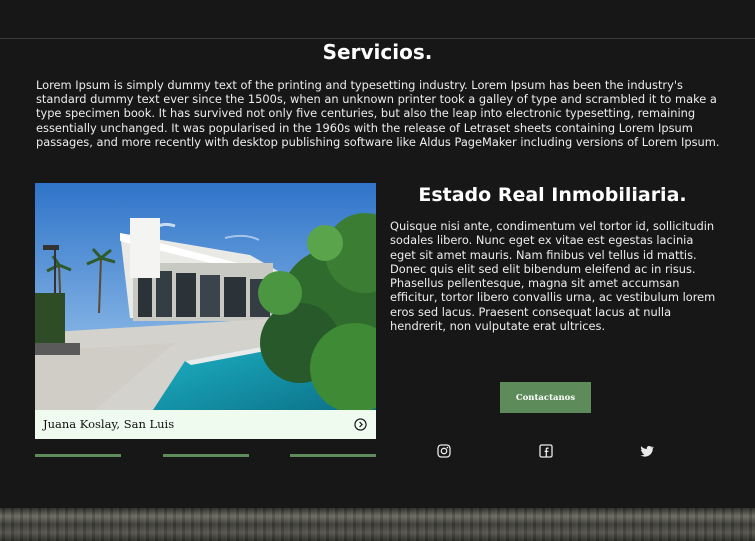  I want to click on top-divider, so click(377, 38).